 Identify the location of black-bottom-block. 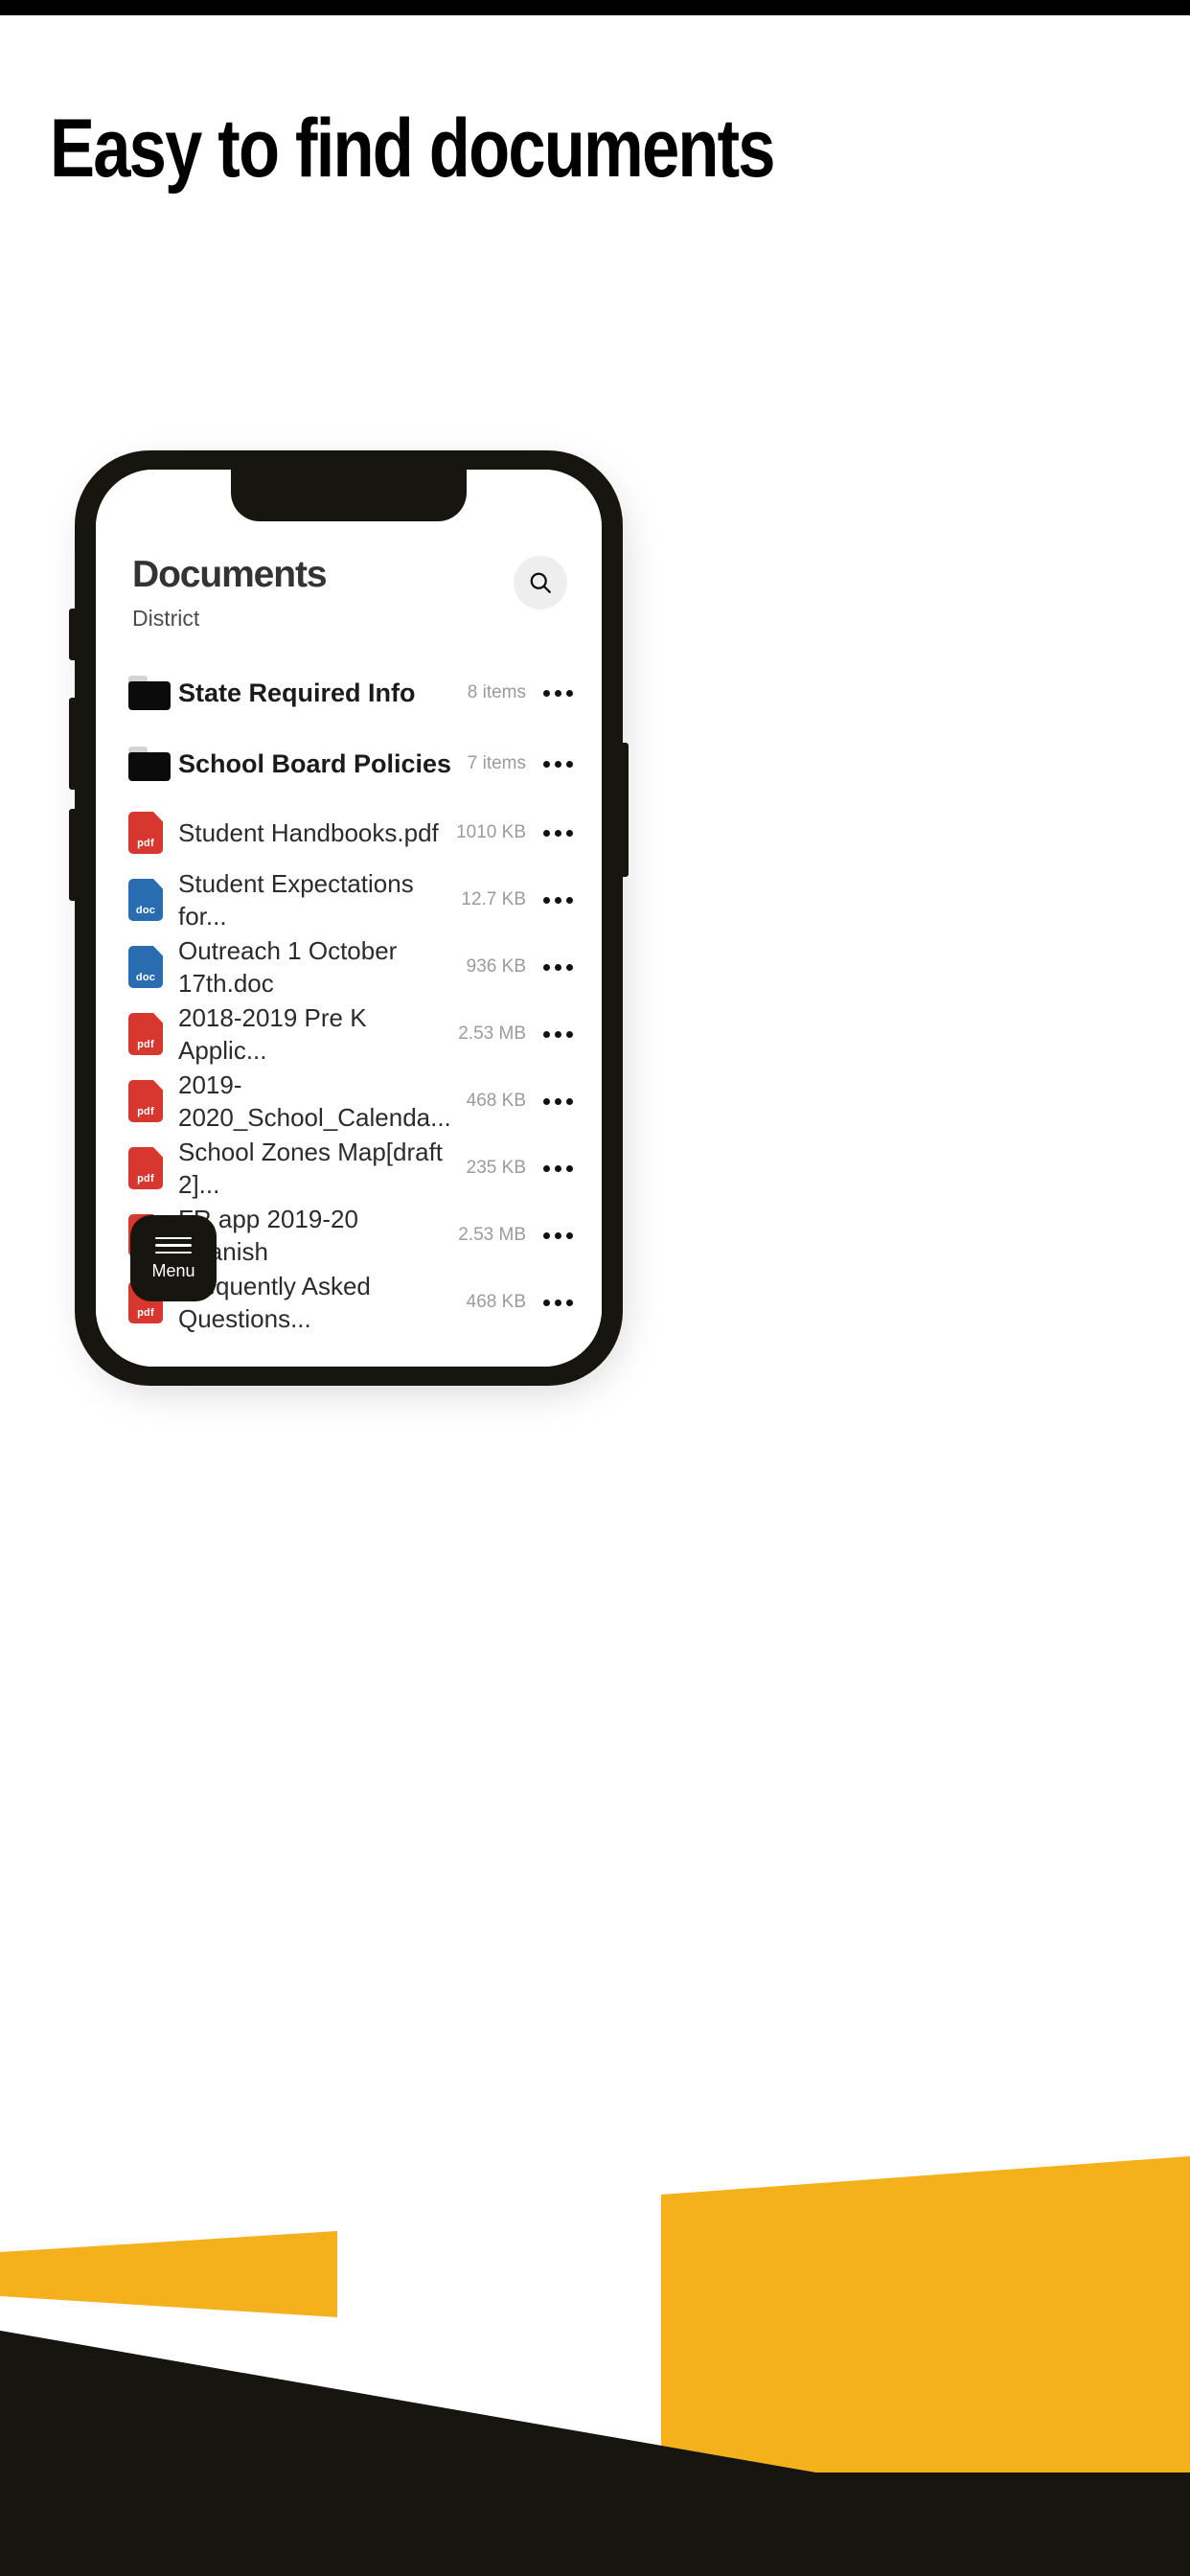
(595, 2524).